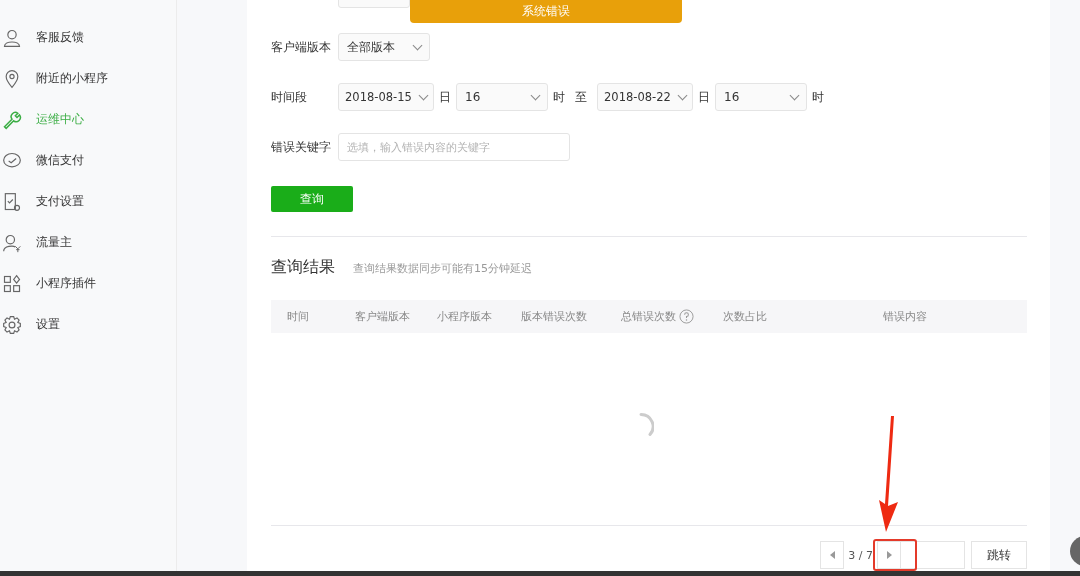  What do you see at coordinates (686, 316) in the screenshot?
I see `help-icon` at bounding box center [686, 316].